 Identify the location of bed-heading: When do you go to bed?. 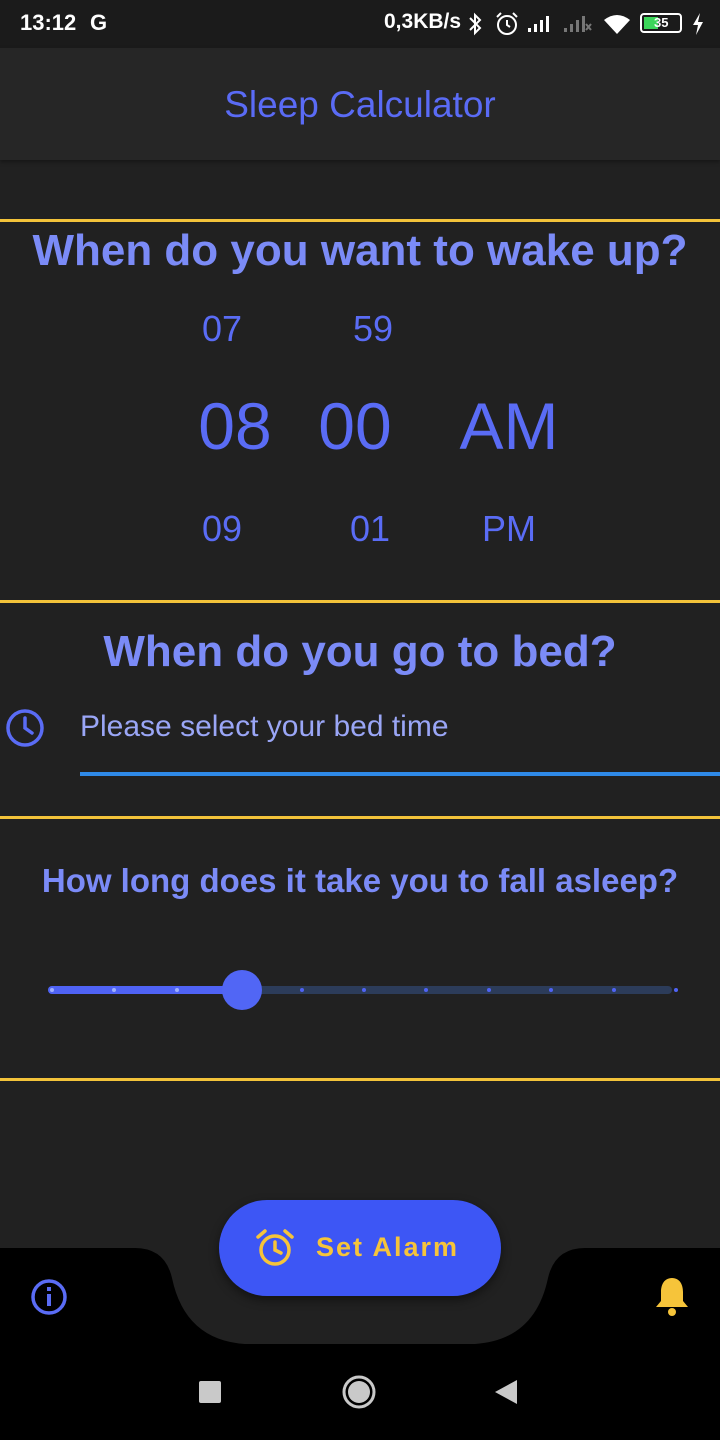
(360, 651).